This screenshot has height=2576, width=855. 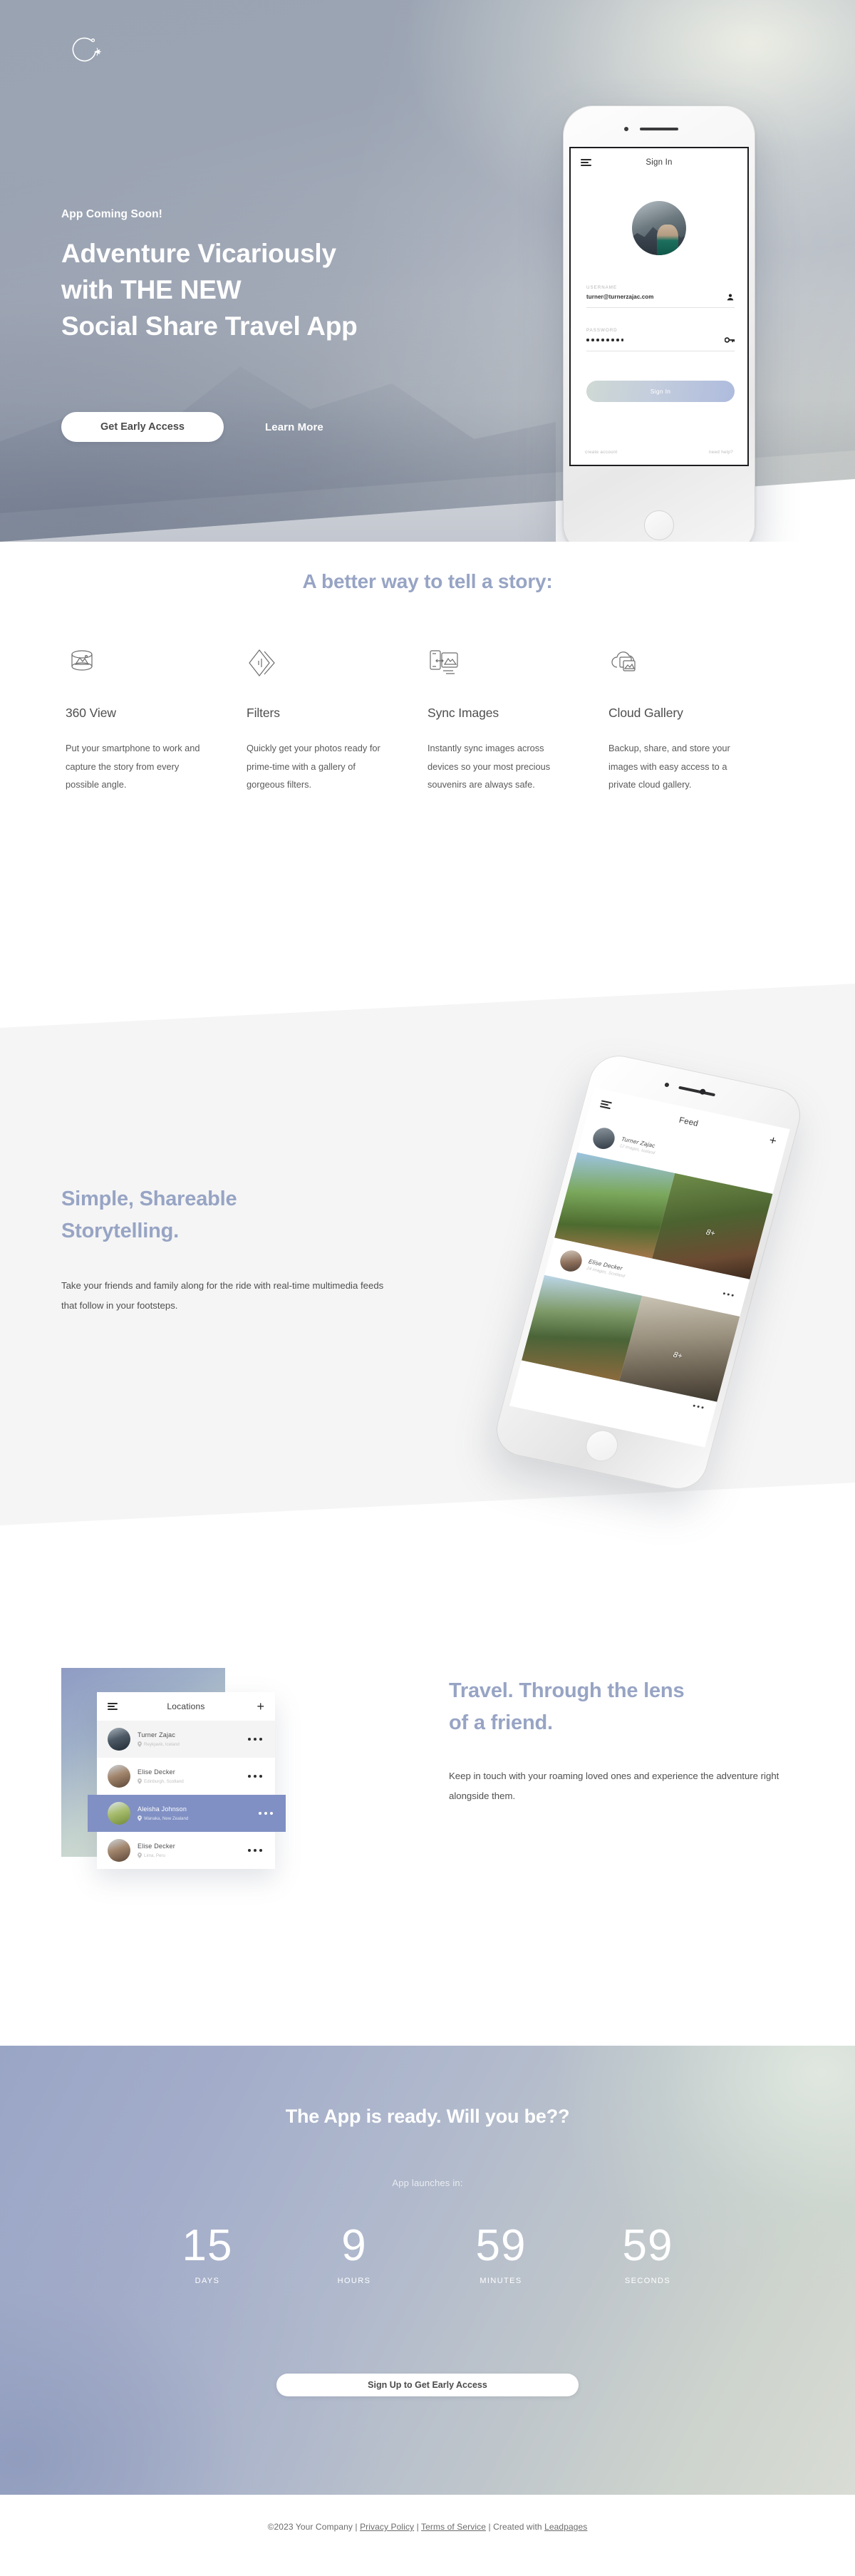 I want to click on username-underline, so click(x=660, y=307).